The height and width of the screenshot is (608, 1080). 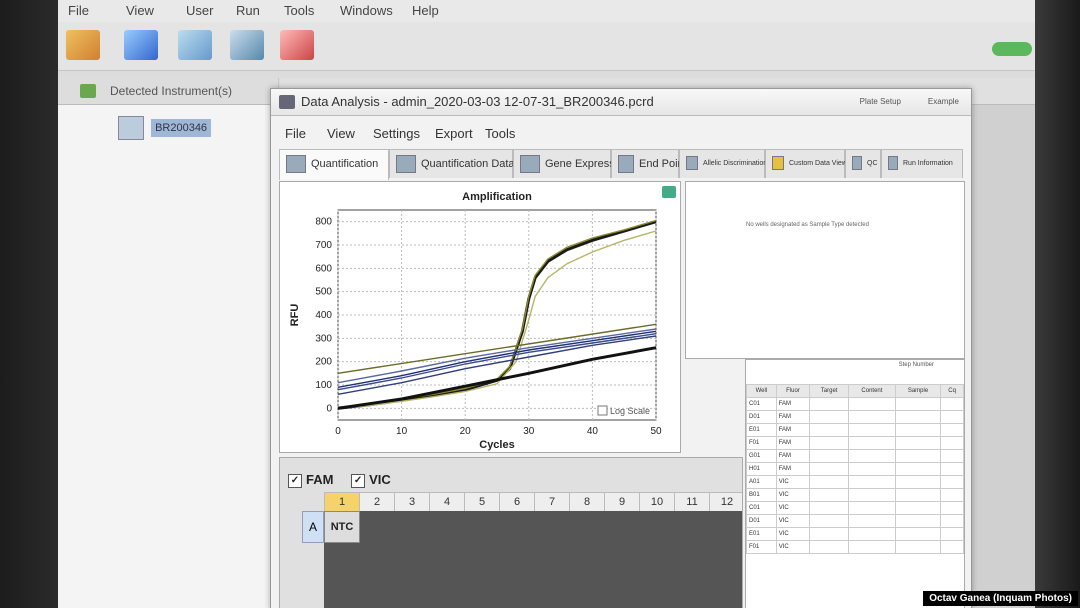 What do you see at coordinates (78, 10) in the screenshot?
I see `menu-file: File` at bounding box center [78, 10].